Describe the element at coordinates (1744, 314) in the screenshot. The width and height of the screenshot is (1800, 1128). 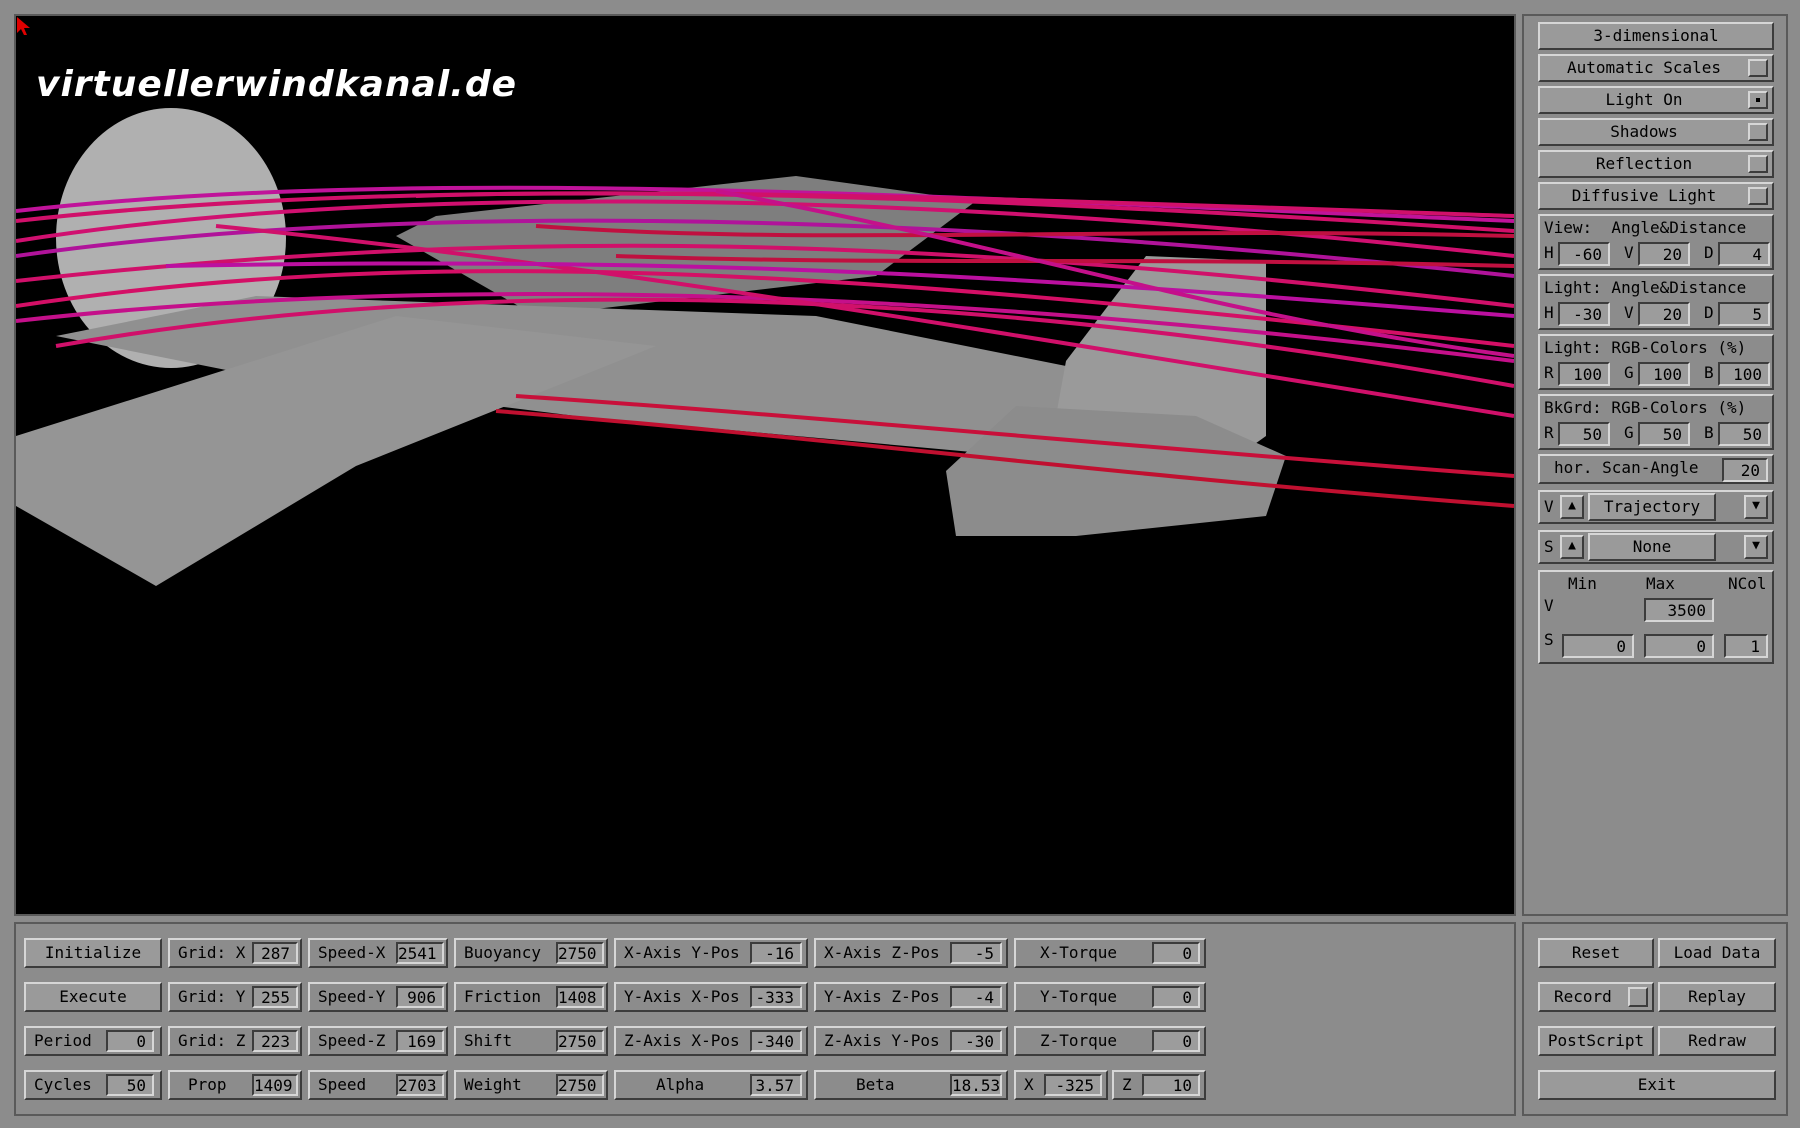
I see `light-d-input: 5` at that location.